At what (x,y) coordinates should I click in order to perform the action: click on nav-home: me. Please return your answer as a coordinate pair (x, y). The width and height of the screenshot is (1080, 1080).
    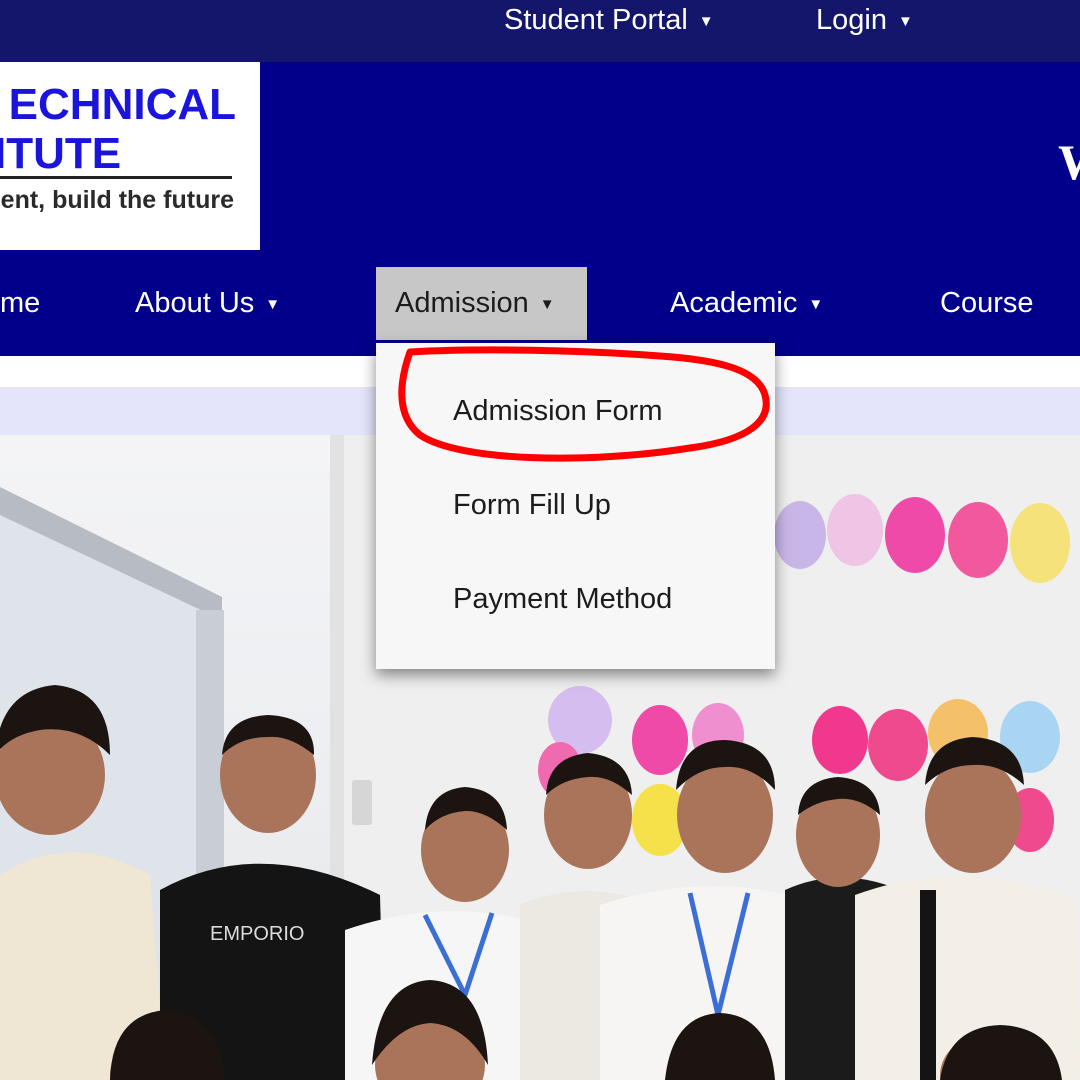
    Looking at the image, I should click on (20, 303).